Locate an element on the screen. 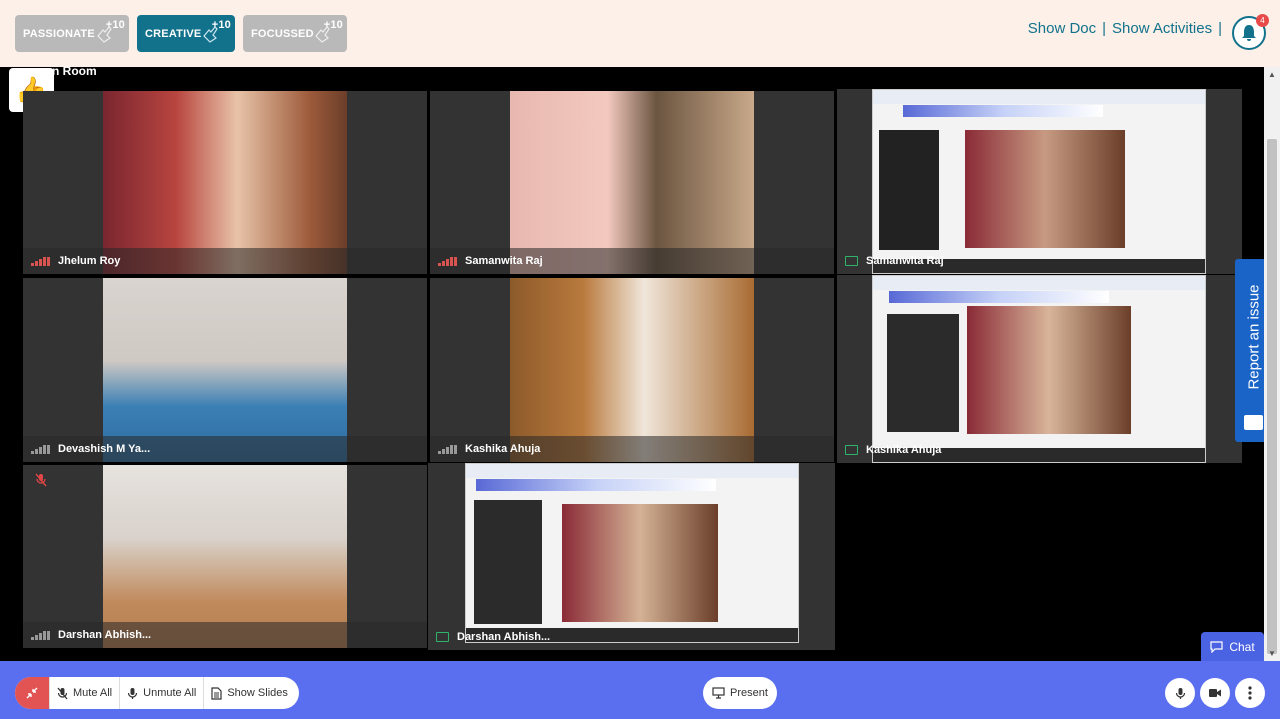 The height and width of the screenshot is (719, 1280). bottom-toolbar: Mute All Unmute All Show Slides Present is located at coordinates (640, 690).